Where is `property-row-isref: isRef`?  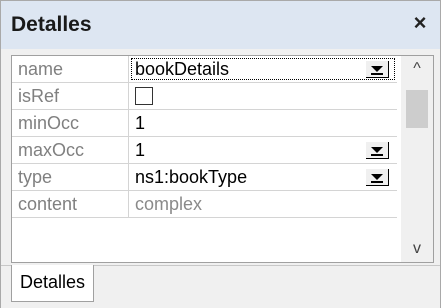 property-row-isref: isRef is located at coordinates (204, 96).